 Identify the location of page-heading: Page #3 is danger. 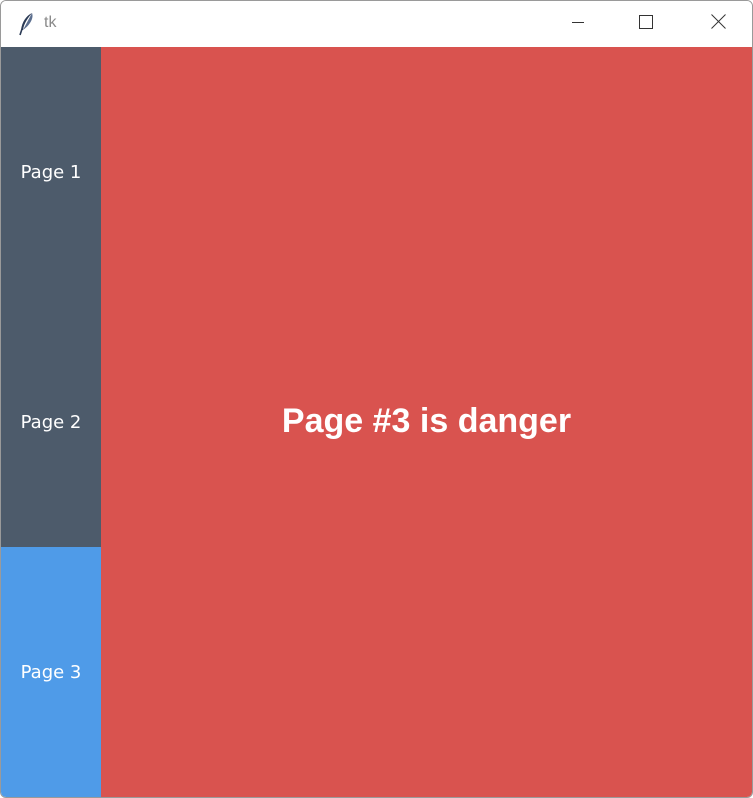
(426, 420).